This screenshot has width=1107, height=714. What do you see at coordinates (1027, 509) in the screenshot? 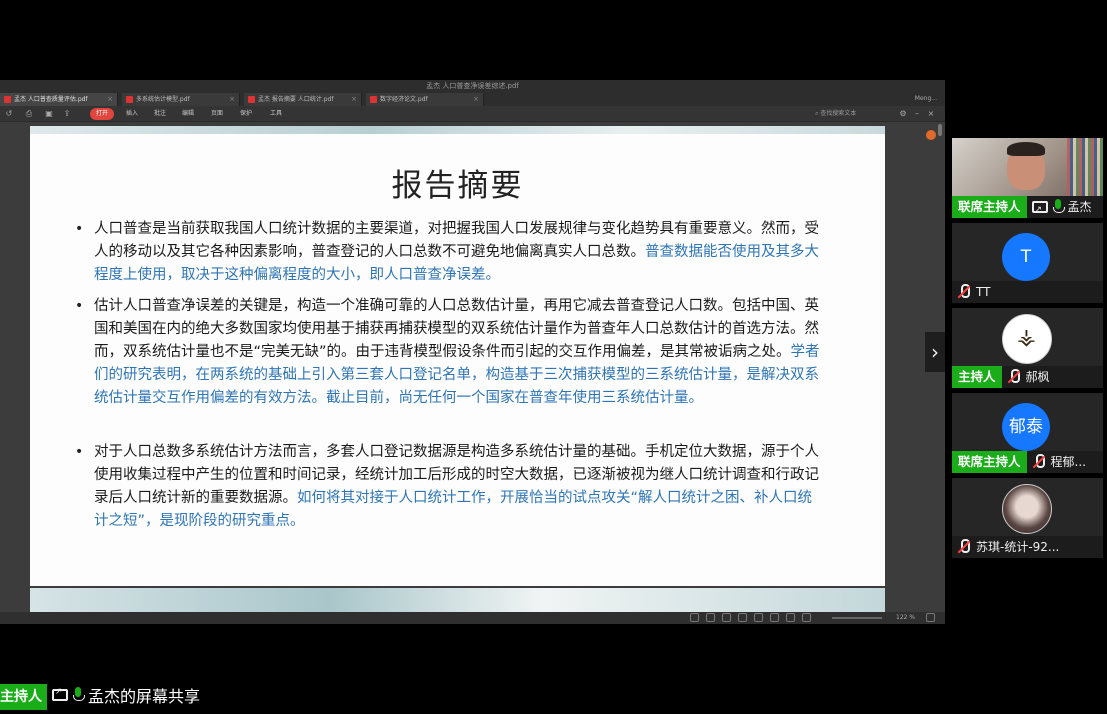
I see `avatar` at bounding box center [1027, 509].